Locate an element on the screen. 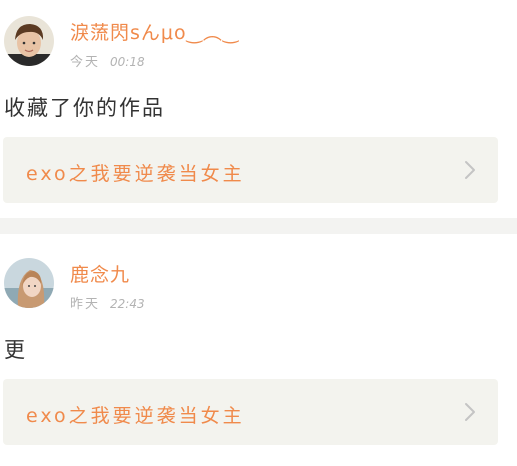 Image resolution: width=517 pixels, height=466 pixels. feed-separator is located at coordinates (258, 226).